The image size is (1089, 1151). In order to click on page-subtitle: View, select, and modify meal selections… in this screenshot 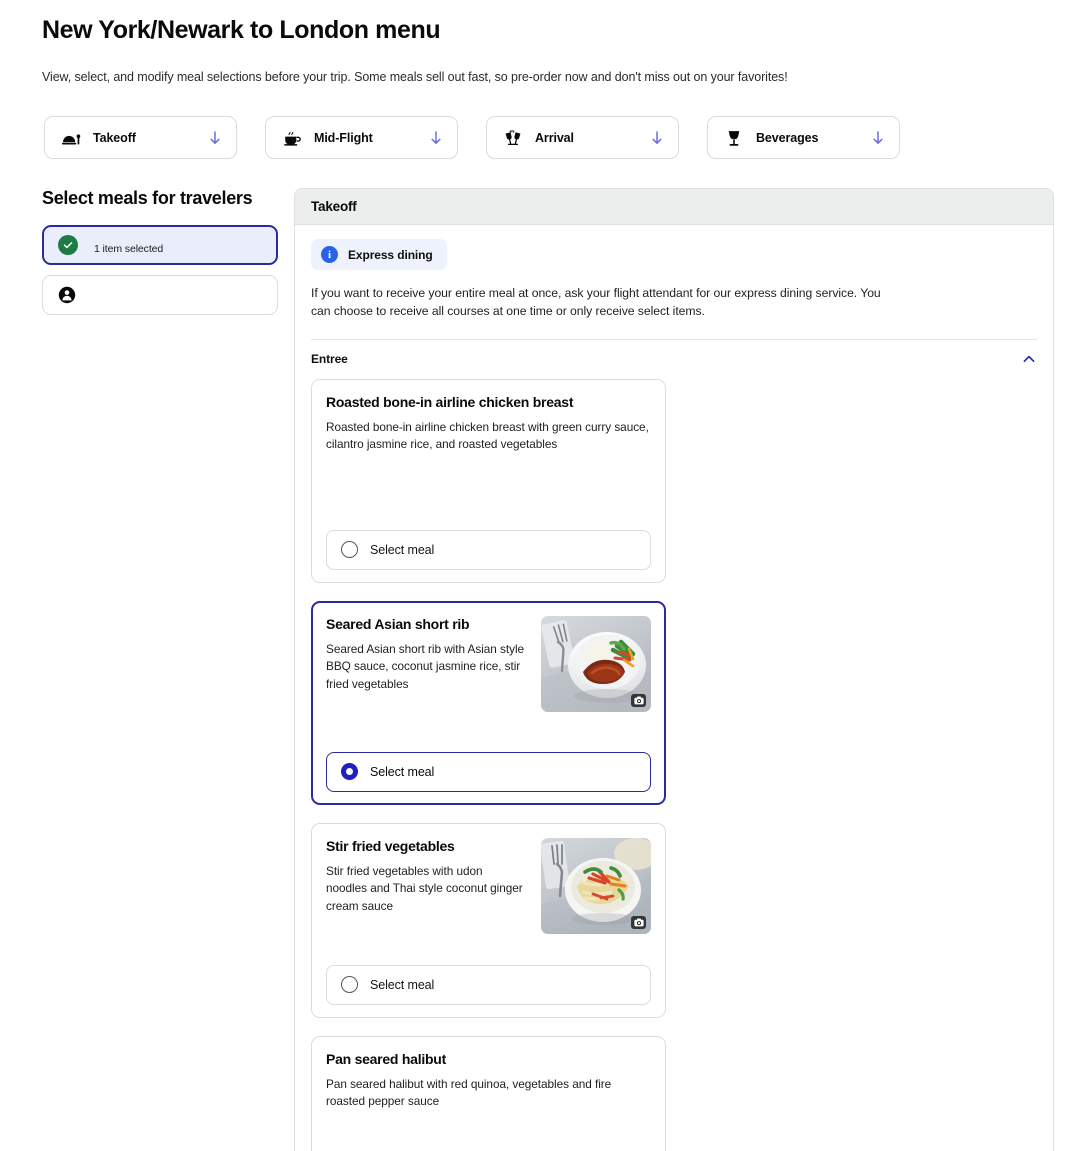, I will do `click(415, 77)`.